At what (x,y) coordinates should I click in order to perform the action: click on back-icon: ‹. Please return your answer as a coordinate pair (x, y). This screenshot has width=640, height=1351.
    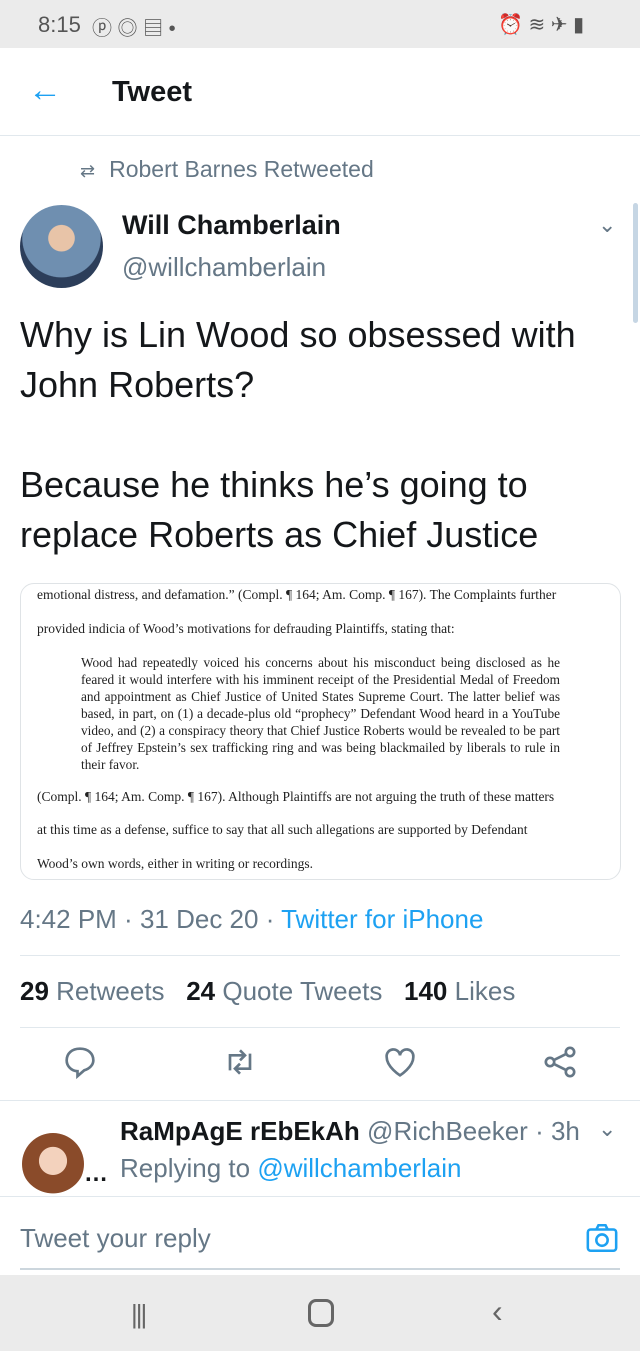
    Looking at the image, I should click on (497, 1311).